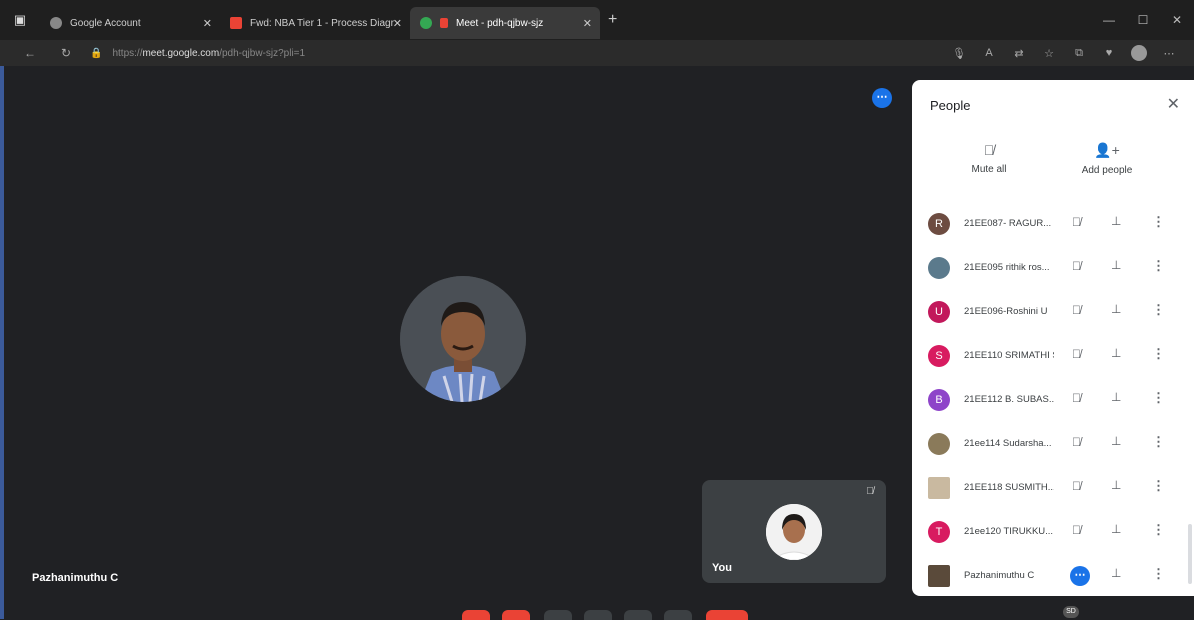  I want to click on tab-gmail: Fwd: NBA Tier 1 - Process Diagr ✕, so click(315, 23).